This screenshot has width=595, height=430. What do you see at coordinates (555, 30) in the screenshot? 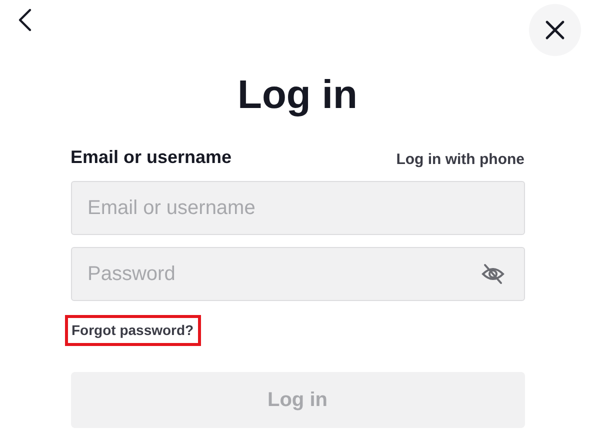
I see `close-icon` at bounding box center [555, 30].